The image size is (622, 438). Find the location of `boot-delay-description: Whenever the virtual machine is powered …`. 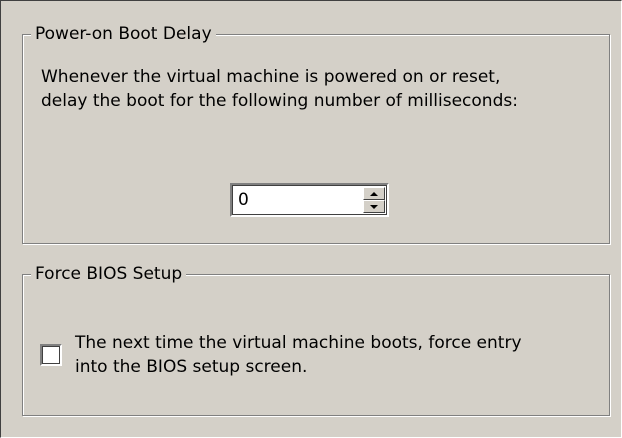

boot-delay-description: Whenever the virtual machine is powered … is located at coordinates (279, 89).